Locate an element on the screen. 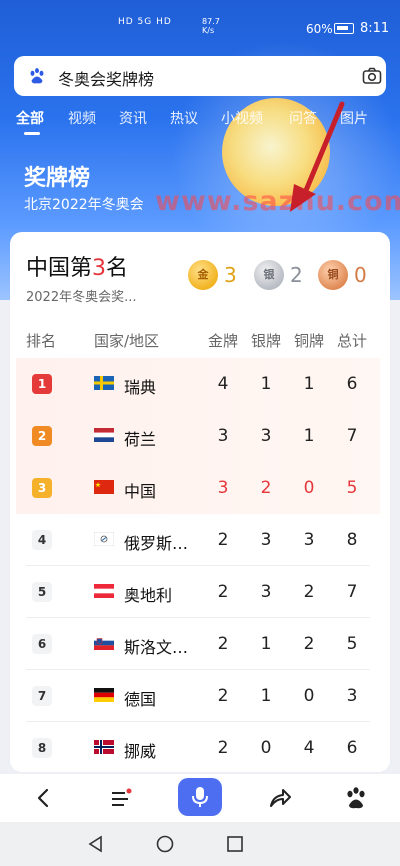 Image resolution: width=400 pixels, height=866 pixels. search-query: 冬奥会奖牌榜 is located at coordinates (106, 78).